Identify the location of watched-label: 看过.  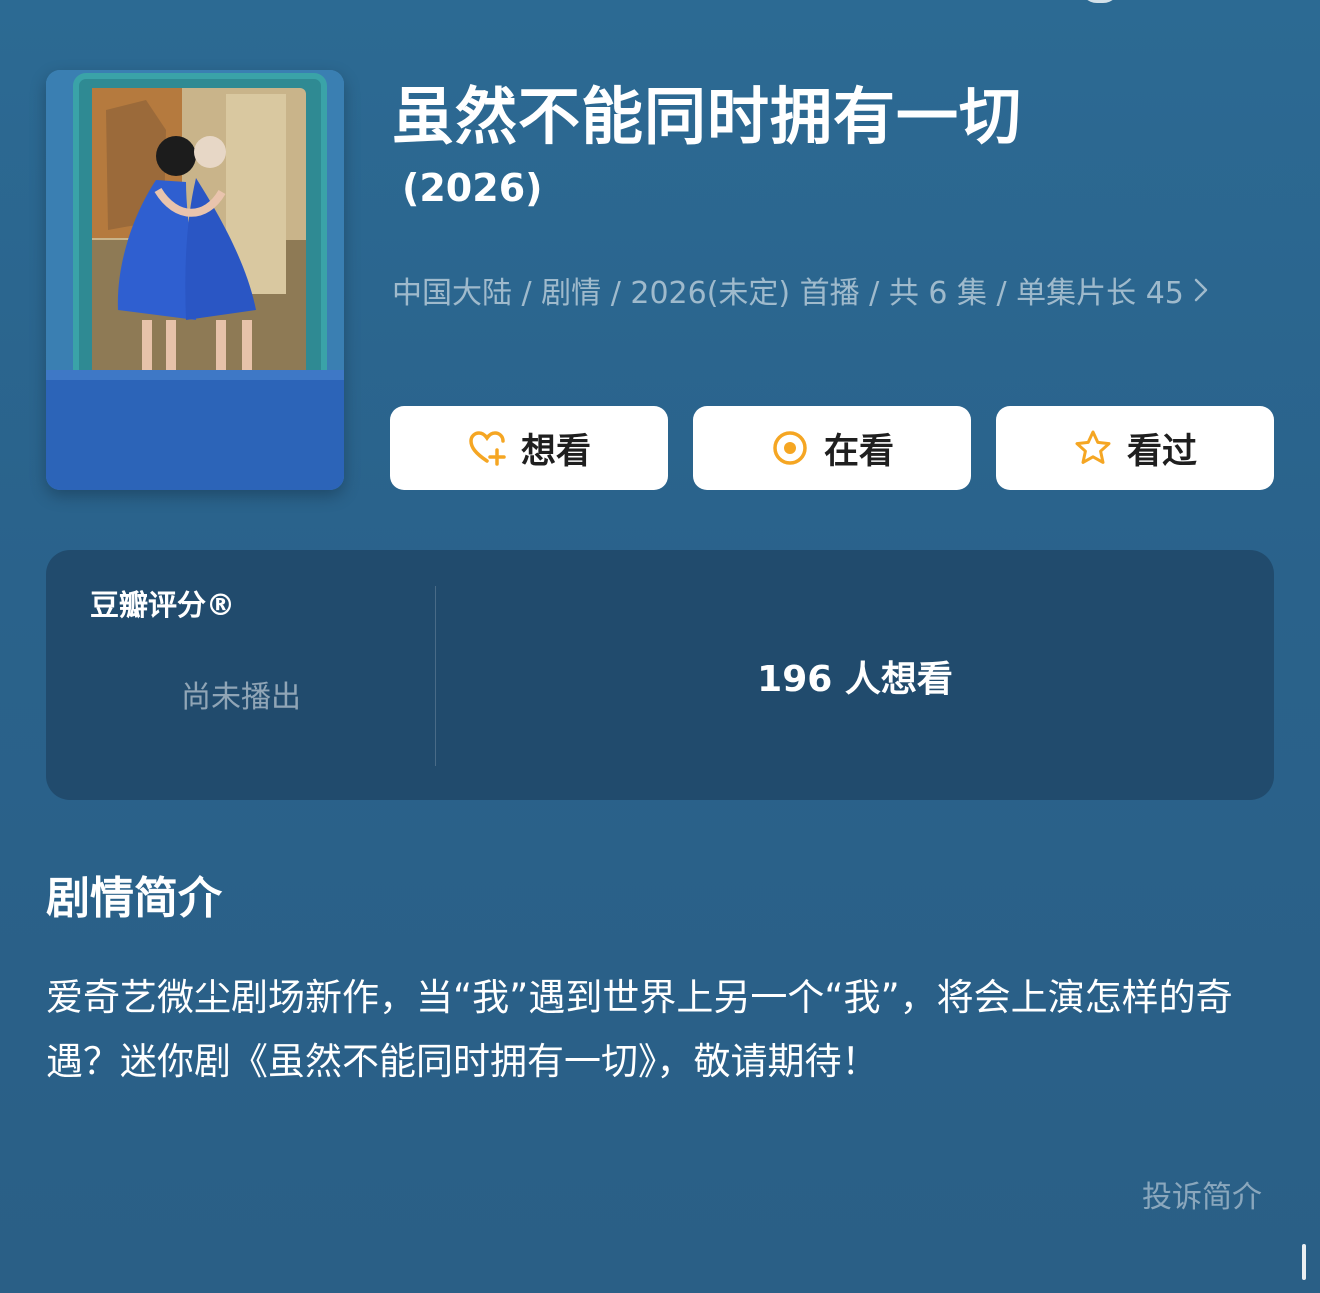
(1161, 451).